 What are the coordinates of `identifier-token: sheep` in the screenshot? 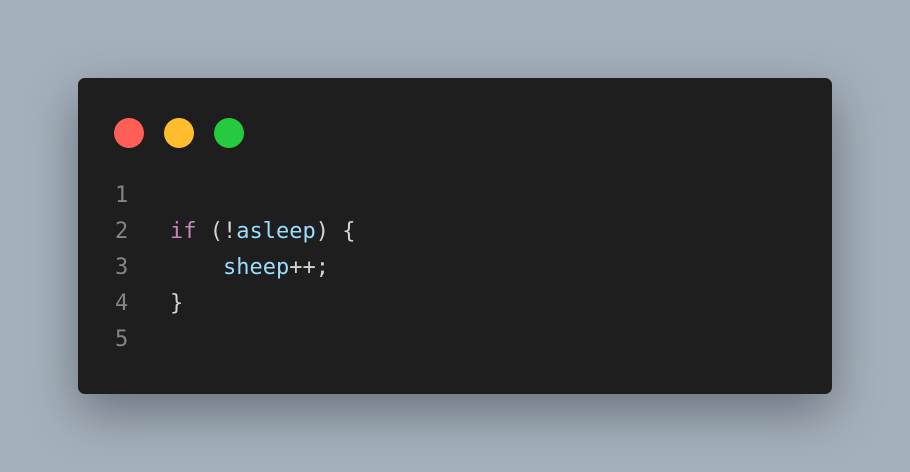 It's located at (256, 267).